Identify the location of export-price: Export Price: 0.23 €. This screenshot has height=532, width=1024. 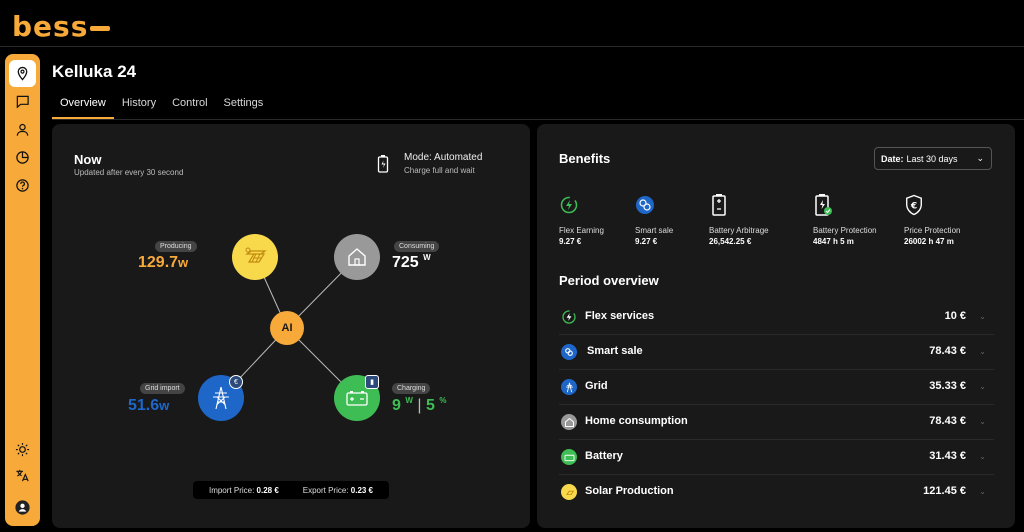
(338, 490).